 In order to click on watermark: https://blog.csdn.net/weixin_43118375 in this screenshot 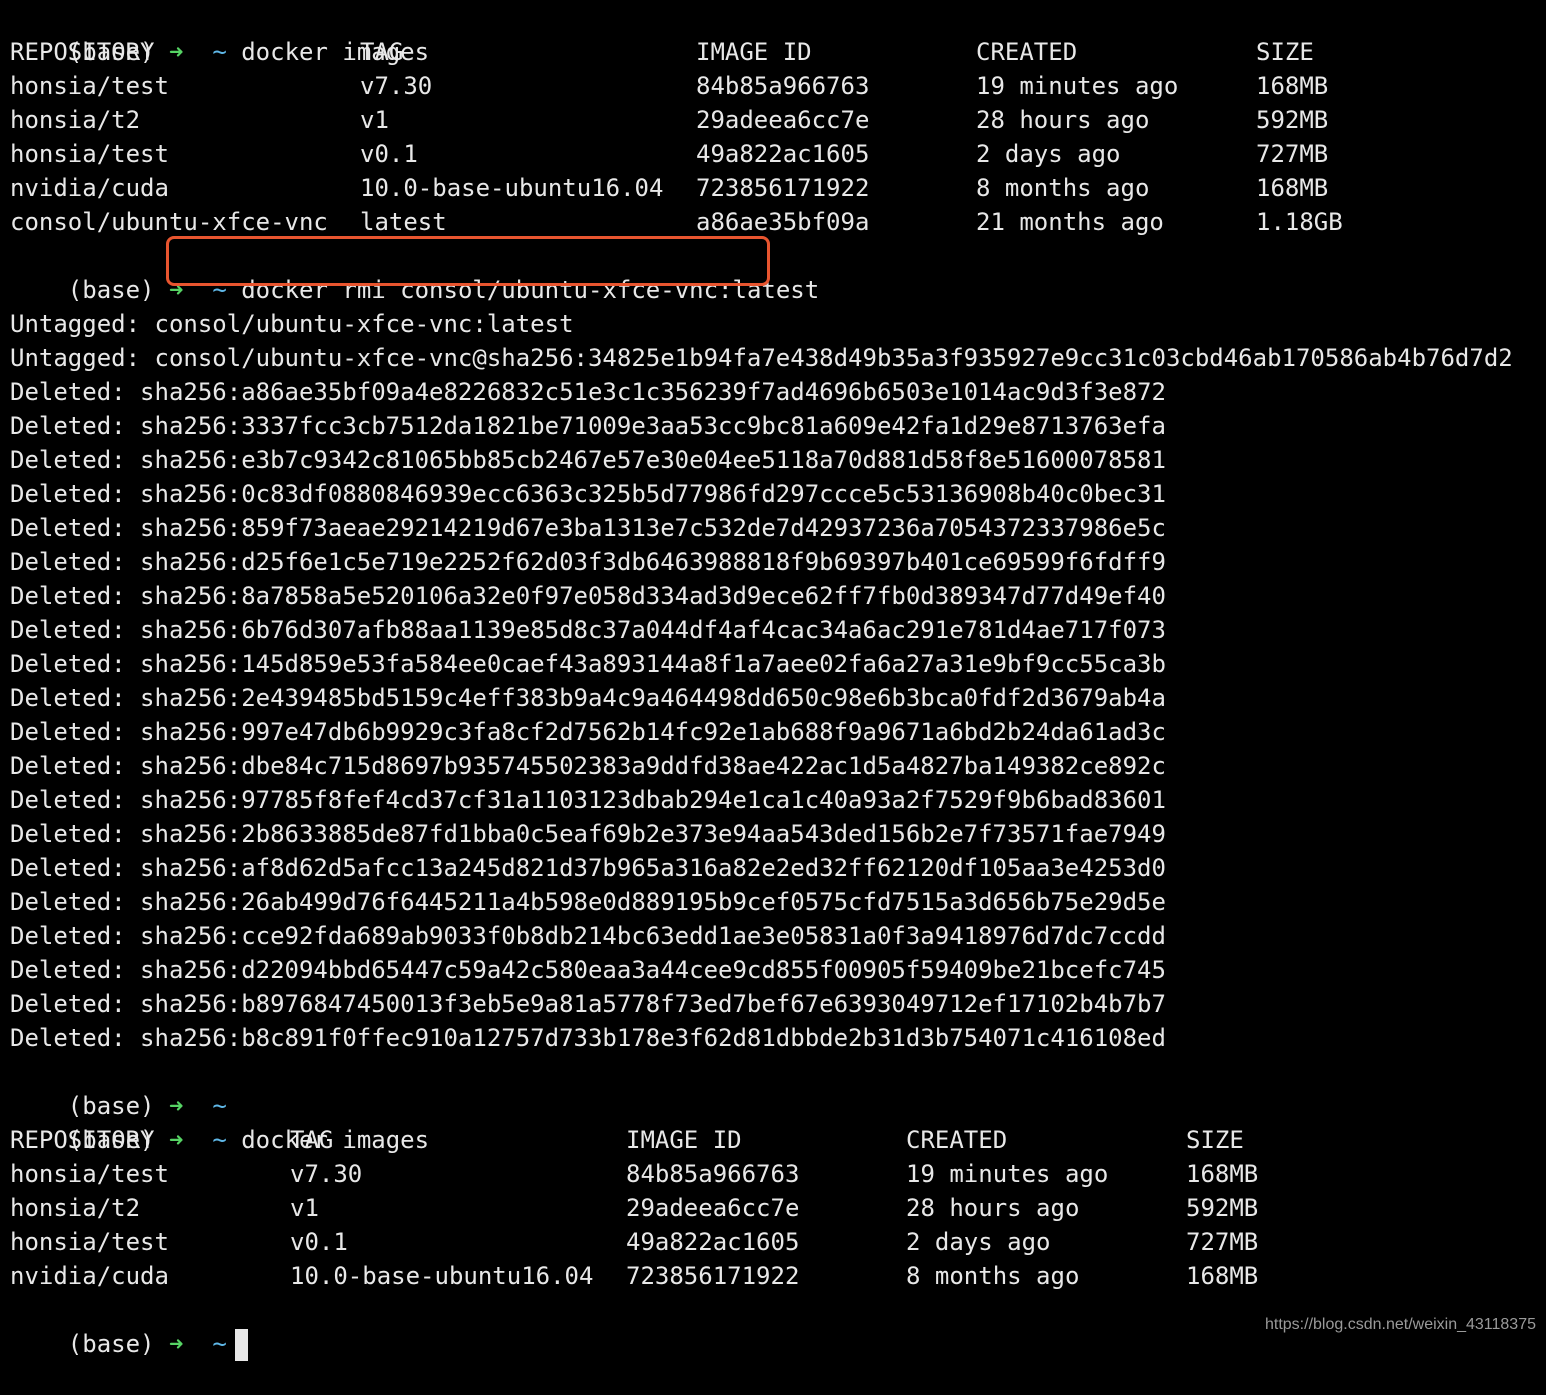, I will do `click(1400, 1324)`.